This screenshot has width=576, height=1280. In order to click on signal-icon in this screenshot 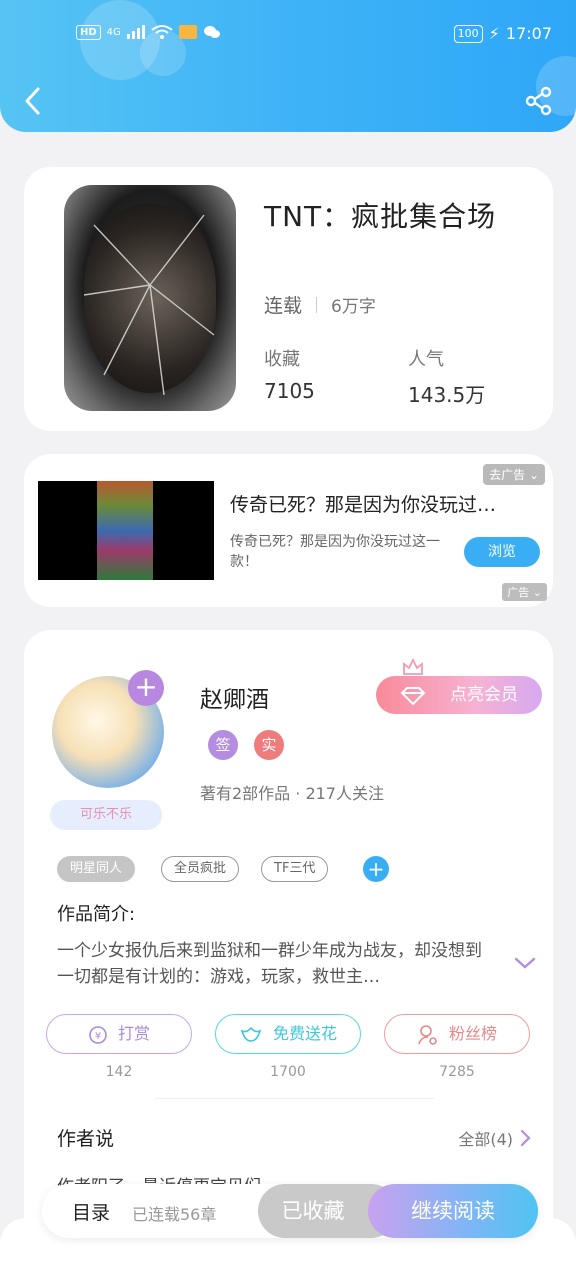, I will do `click(135, 32)`.